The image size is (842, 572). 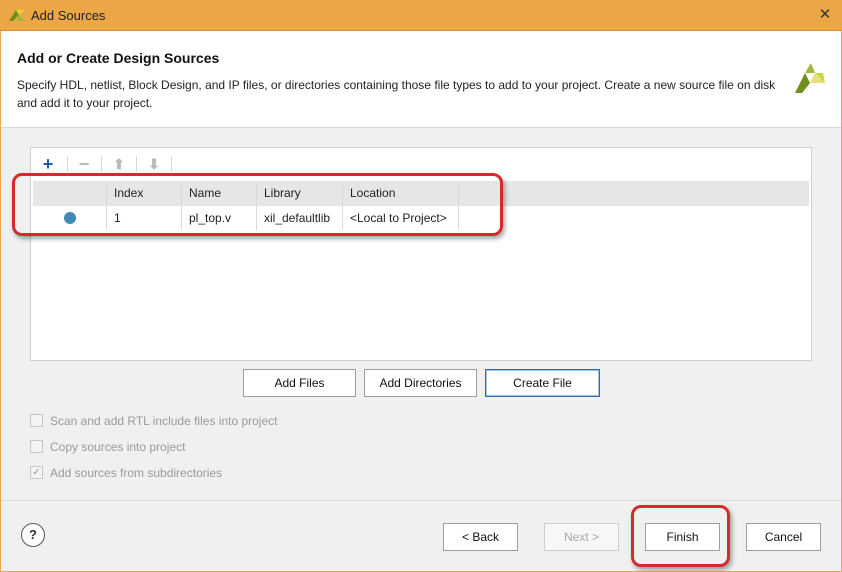 What do you see at coordinates (144, 218) in the screenshot?
I see `index-cell: 1` at bounding box center [144, 218].